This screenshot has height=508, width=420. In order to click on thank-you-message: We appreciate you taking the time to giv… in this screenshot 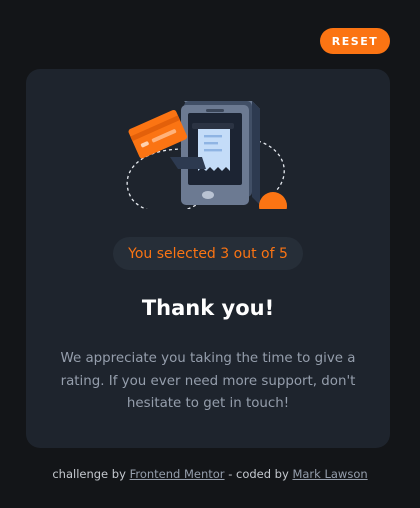, I will do `click(208, 381)`.